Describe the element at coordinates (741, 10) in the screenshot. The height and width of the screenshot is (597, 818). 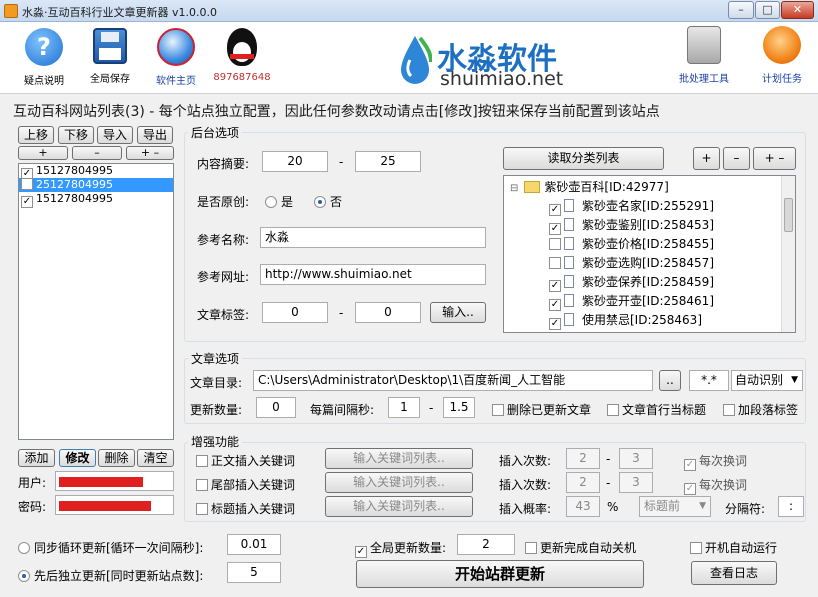
I see `minimize-button: –` at that location.